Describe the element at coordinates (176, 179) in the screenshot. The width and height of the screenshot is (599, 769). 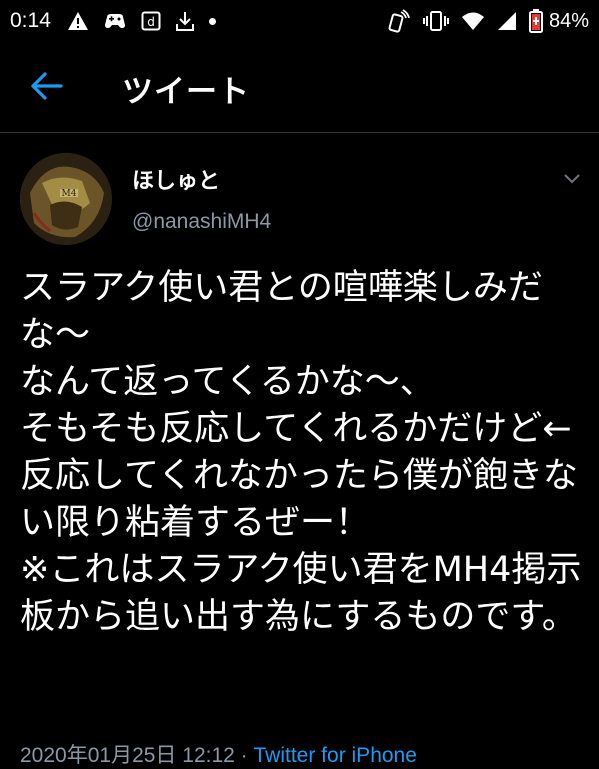
I see `user-display-name: ほしゅと` at that location.